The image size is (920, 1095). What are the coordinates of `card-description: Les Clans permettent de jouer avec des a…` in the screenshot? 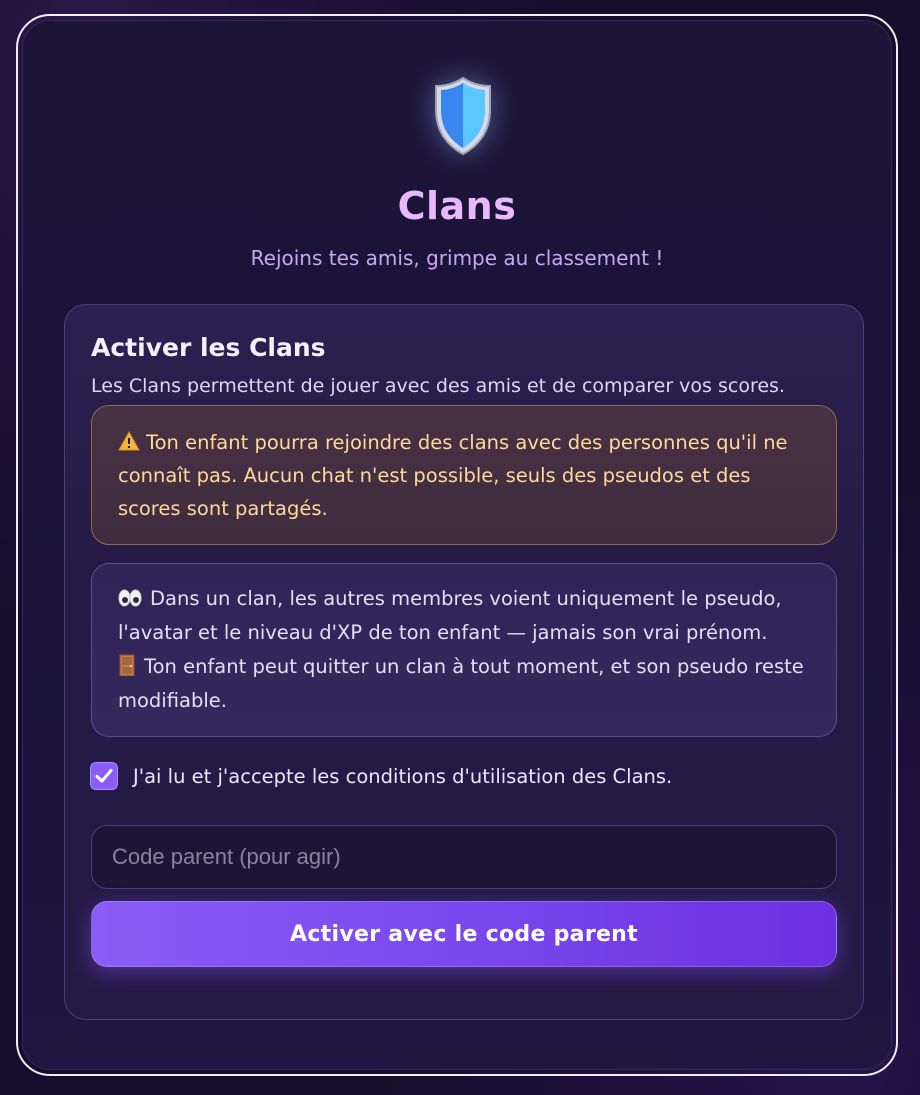 It's located at (438, 386).